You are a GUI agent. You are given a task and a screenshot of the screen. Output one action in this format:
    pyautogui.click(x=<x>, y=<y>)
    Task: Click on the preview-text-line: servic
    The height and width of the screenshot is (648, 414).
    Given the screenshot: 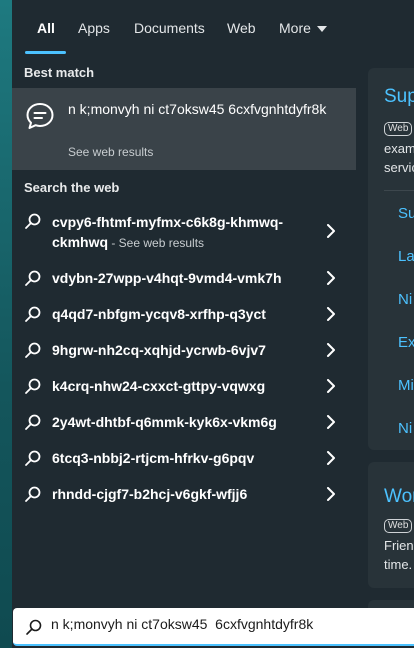 What is the action you would take?
    pyautogui.click(x=399, y=167)
    